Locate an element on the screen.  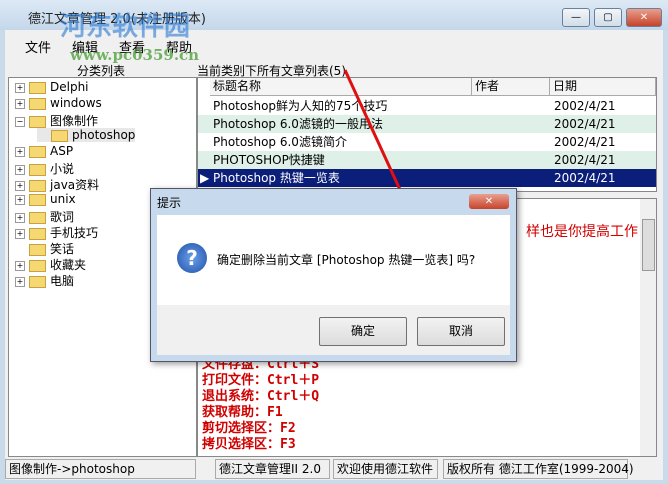
dialog-message: 确定删除当前文章 [Photoshop 热键一览表] 吗? is located at coordinates (346, 260).